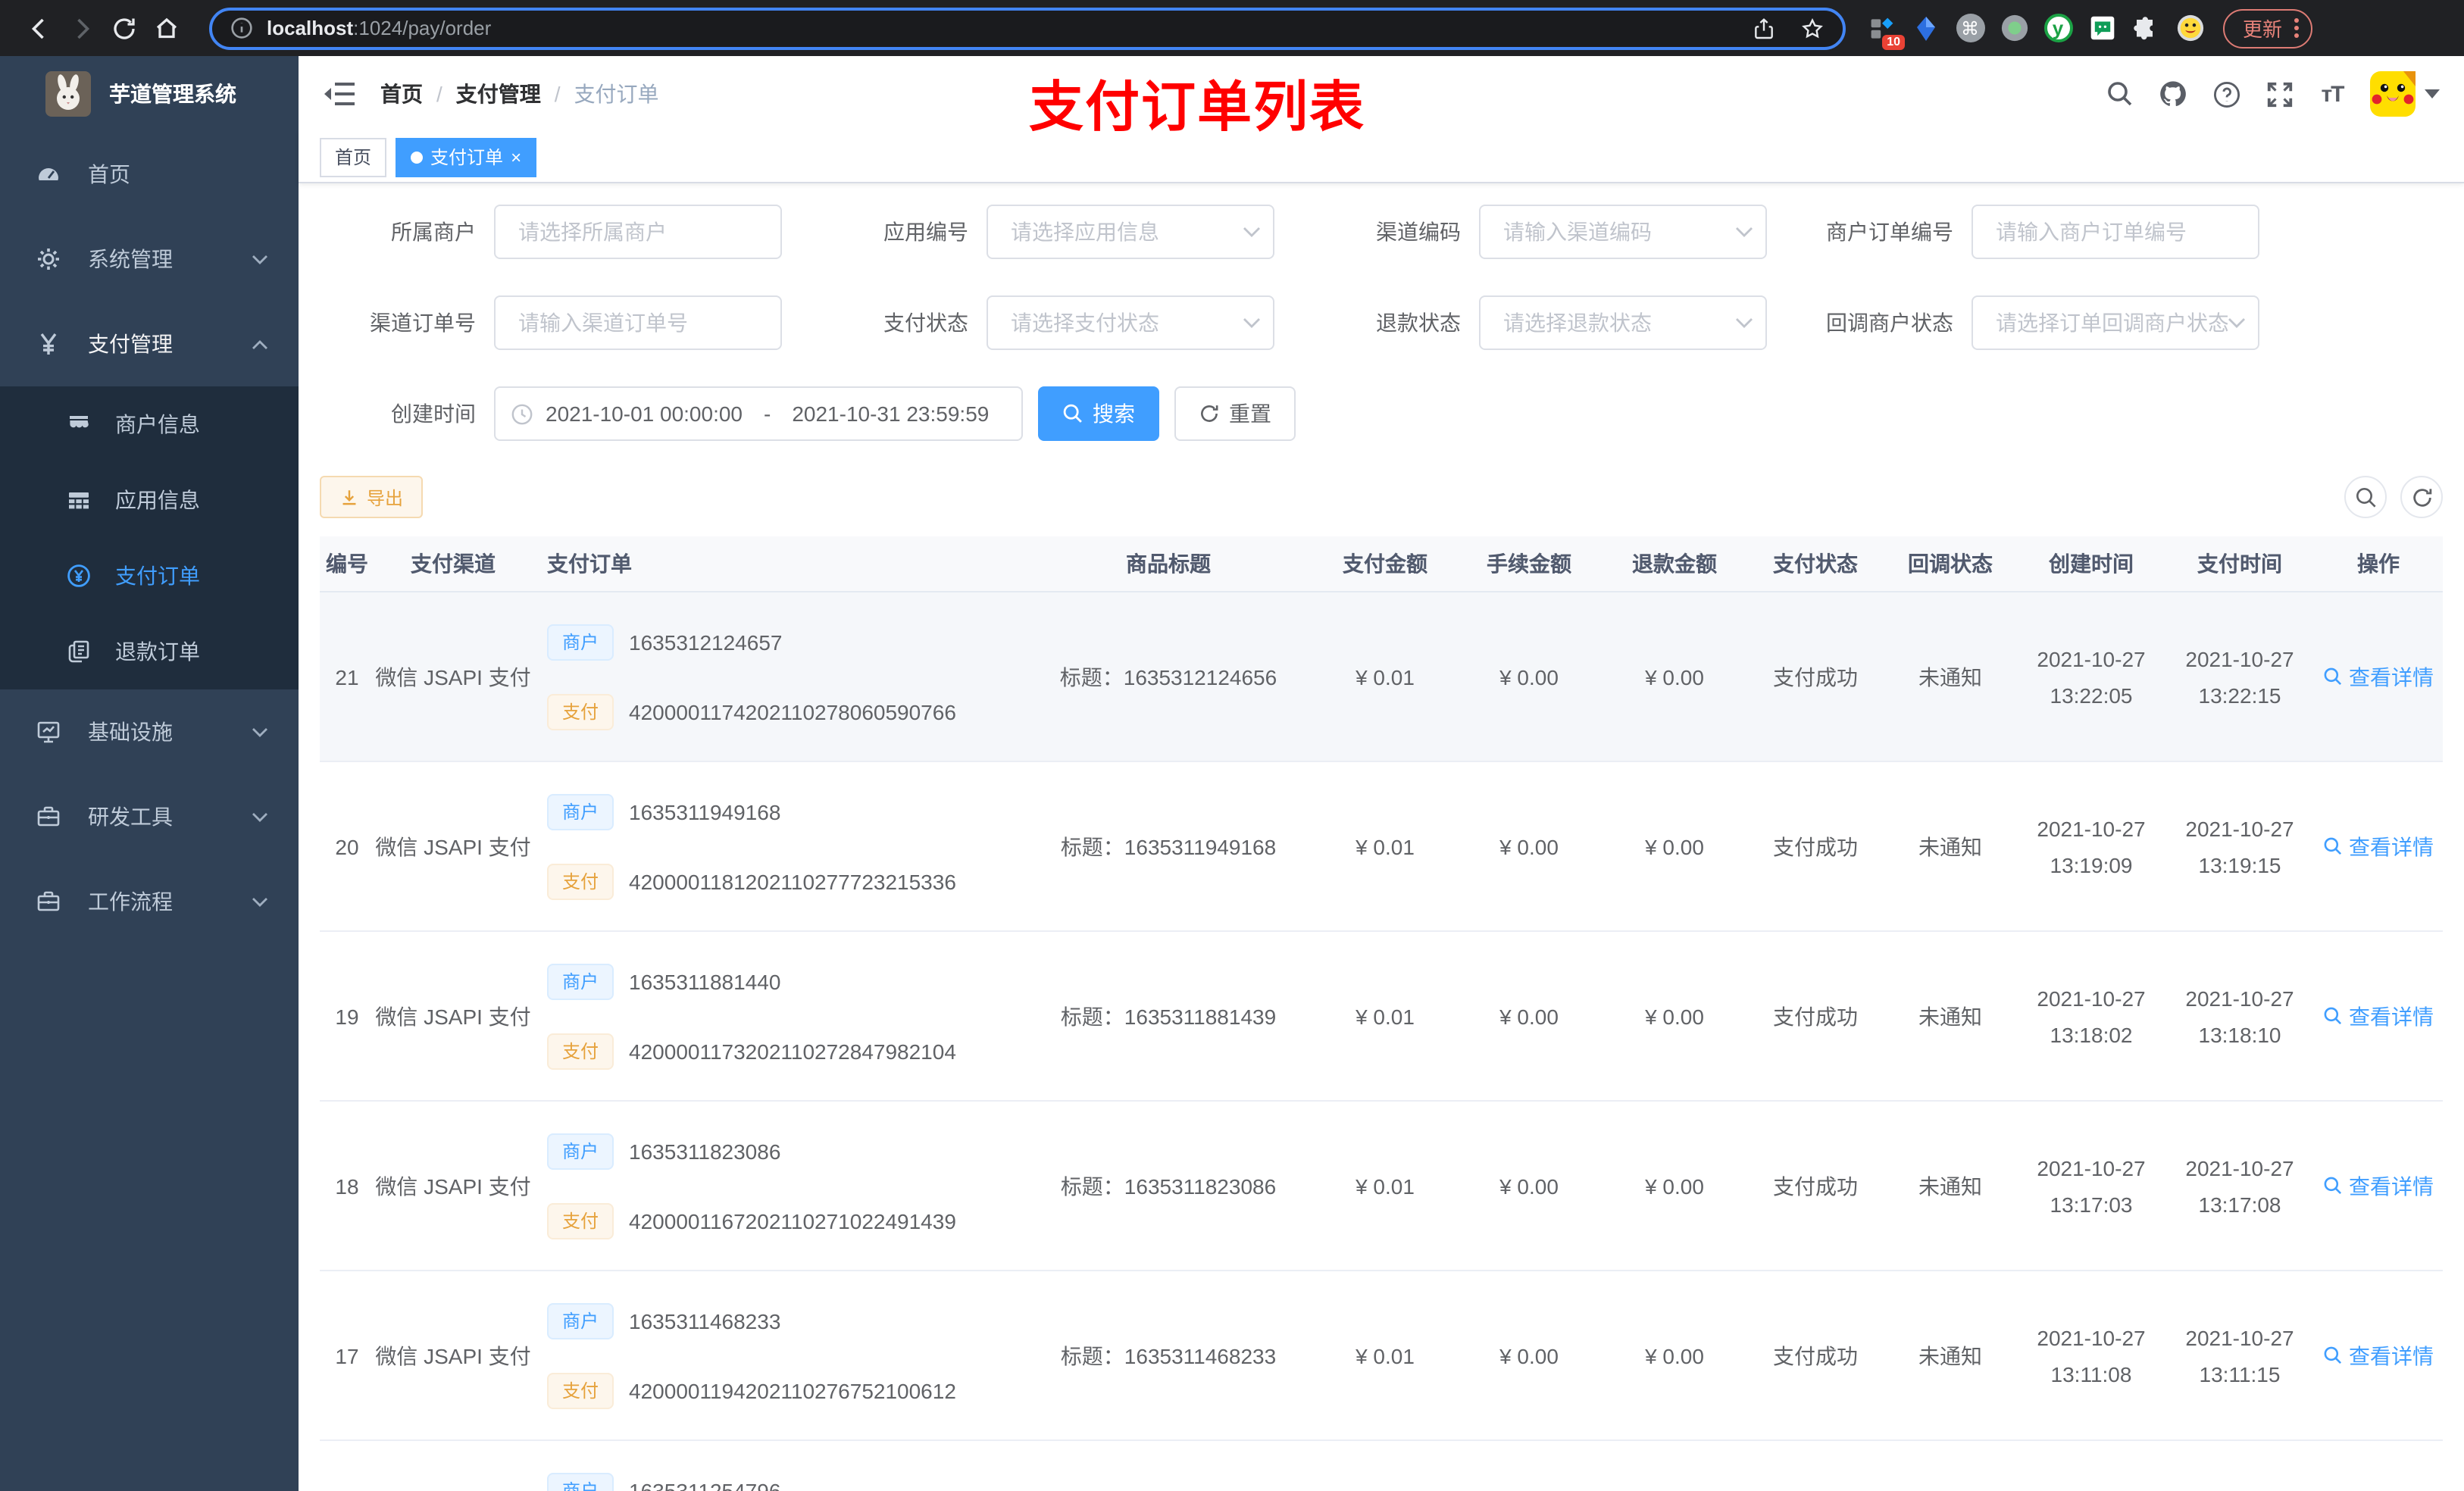 This screenshot has width=2464, height=1491. I want to click on refresh-table-button, so click(2421, 497).